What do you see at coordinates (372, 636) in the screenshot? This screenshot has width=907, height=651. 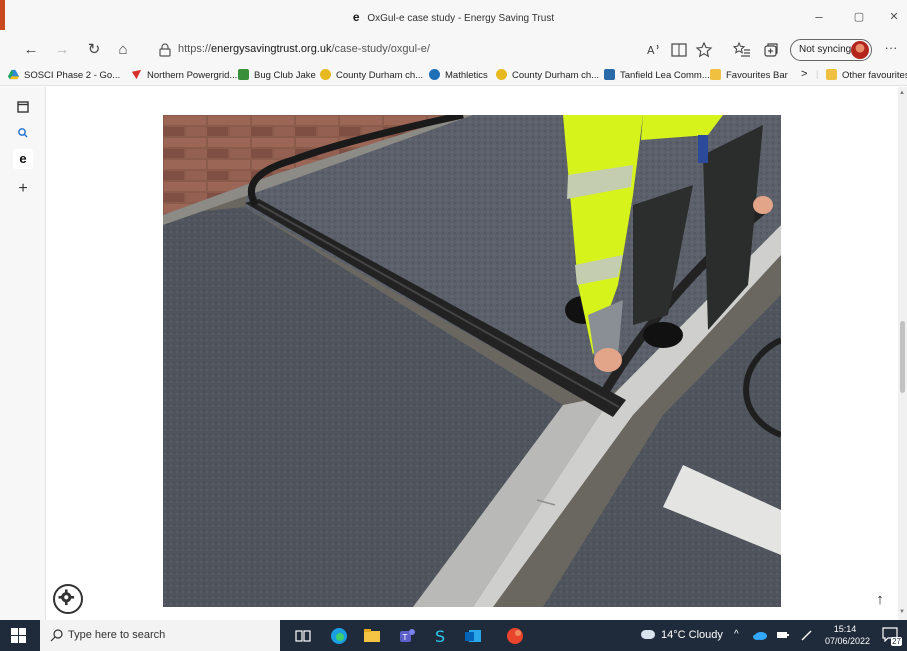 I see `file-explorer-icon` at bounding box center [372, 636].